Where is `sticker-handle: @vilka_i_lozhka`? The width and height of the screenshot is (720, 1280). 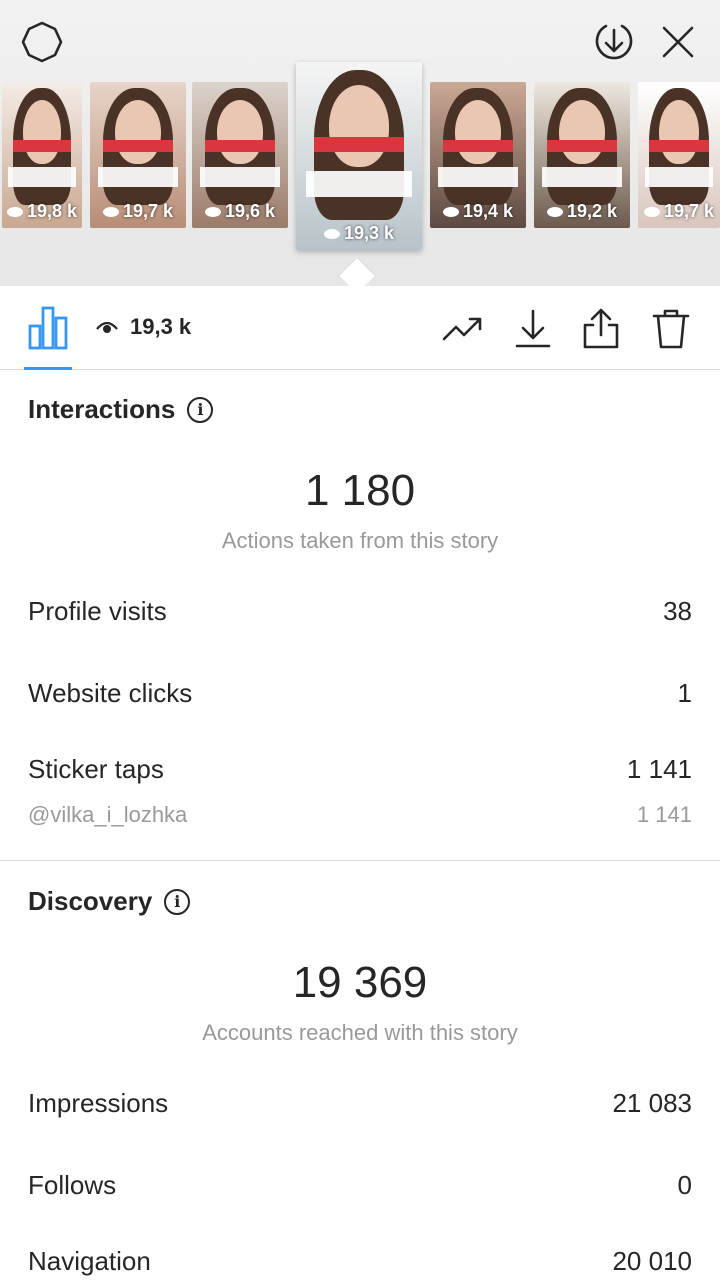 sticker-handle: @vilka_i_lozhka is located at coordinates (107, 815).